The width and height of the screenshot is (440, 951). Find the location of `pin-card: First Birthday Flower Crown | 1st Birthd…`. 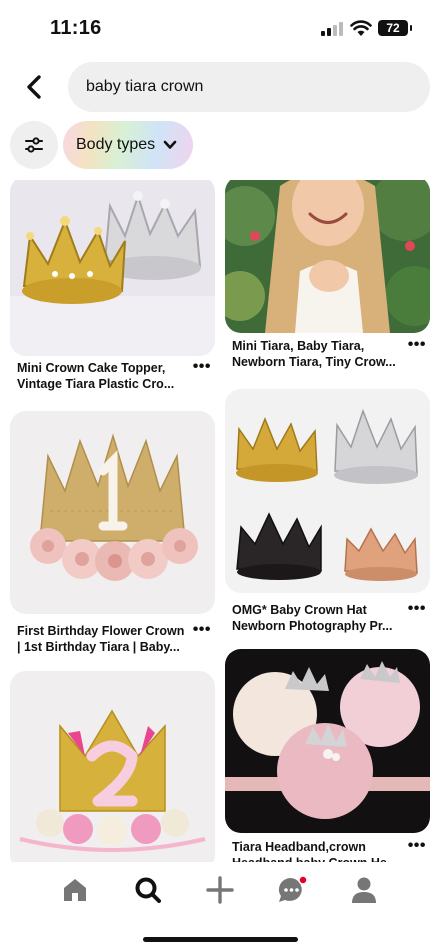

pin-card: First Birthday Flower Crown | 1st Birthd… is located at coordinates (112, 533).